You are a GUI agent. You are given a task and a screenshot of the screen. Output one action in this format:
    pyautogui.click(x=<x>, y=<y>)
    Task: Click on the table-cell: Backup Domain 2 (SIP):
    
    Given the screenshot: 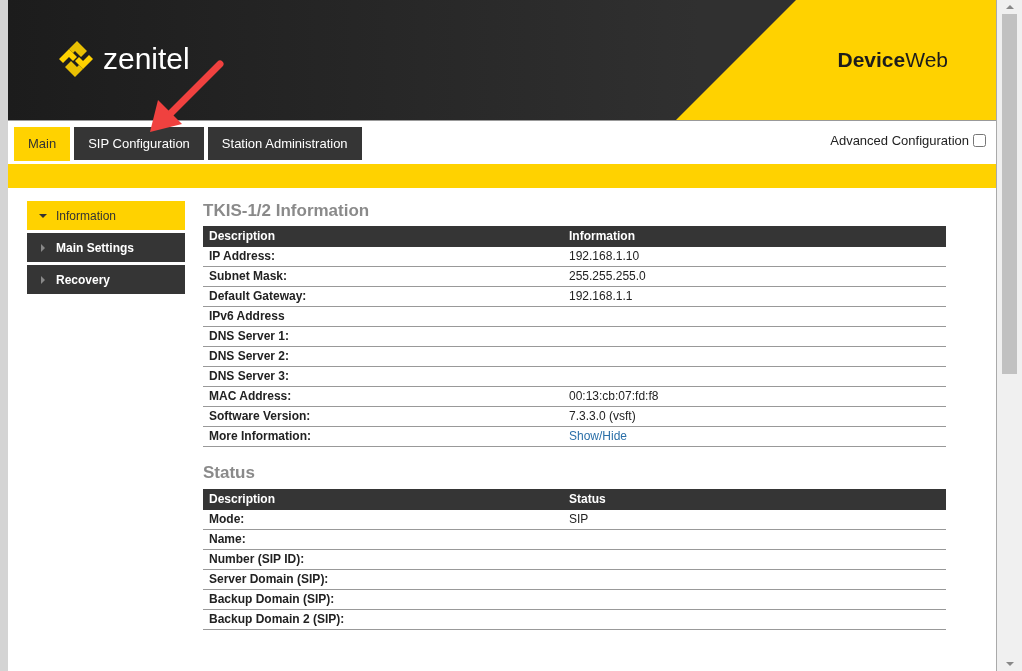 What is the action you would take?
    pyautogui.click(x=383, y=619)
    